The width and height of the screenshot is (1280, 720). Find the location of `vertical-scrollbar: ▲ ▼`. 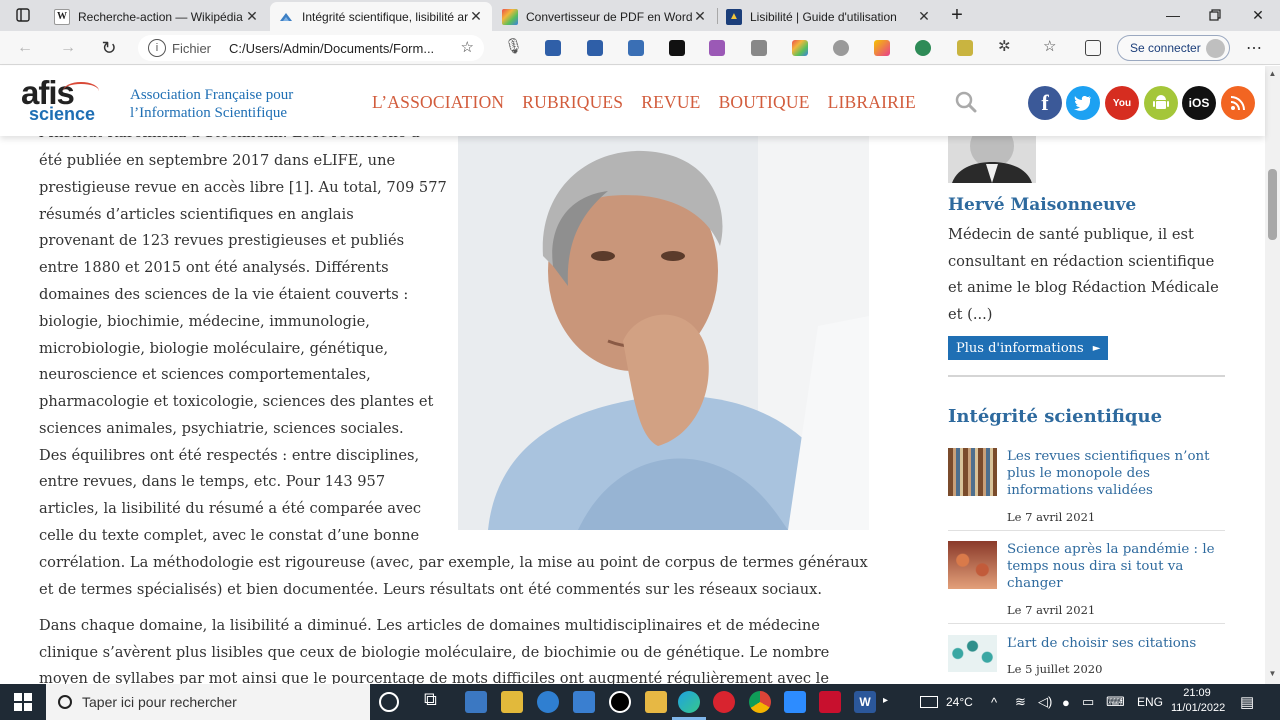

vertical-scrollbar: ▲ ▼ is located at coordinates (1272, 375).